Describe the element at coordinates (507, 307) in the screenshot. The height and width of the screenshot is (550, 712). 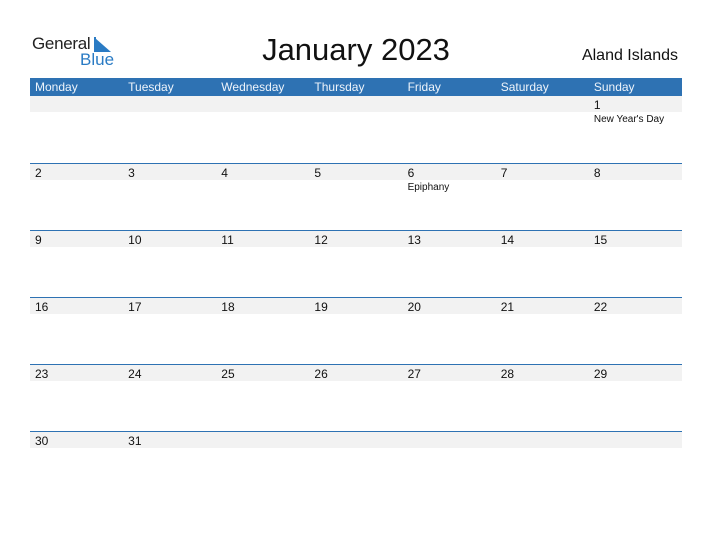
I see `day-number: 21` at that location.